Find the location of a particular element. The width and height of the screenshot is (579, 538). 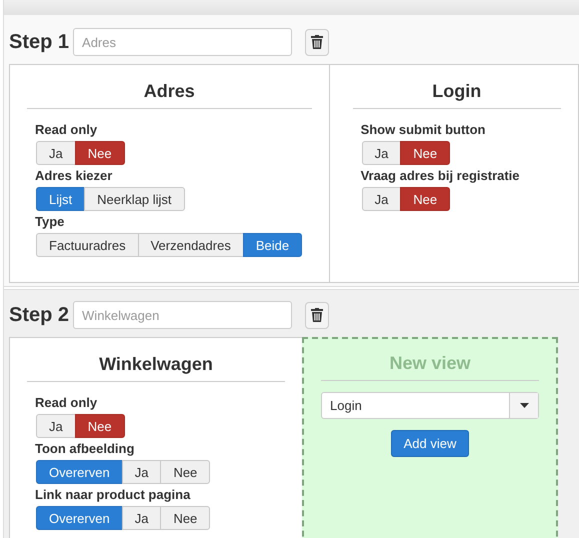

toggle-option: Neerklap lijst is located at coordinates (134, 199).